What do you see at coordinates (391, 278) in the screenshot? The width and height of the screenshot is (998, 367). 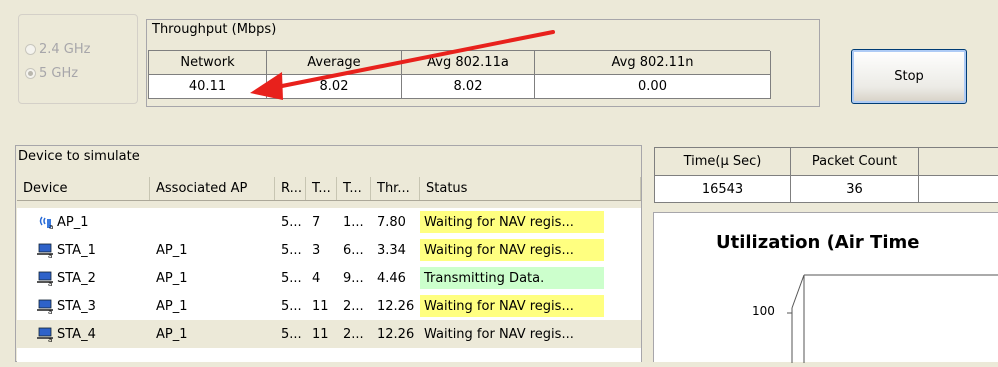 I see `throughput-cell: 4.46` at bounding box center [391, 278].